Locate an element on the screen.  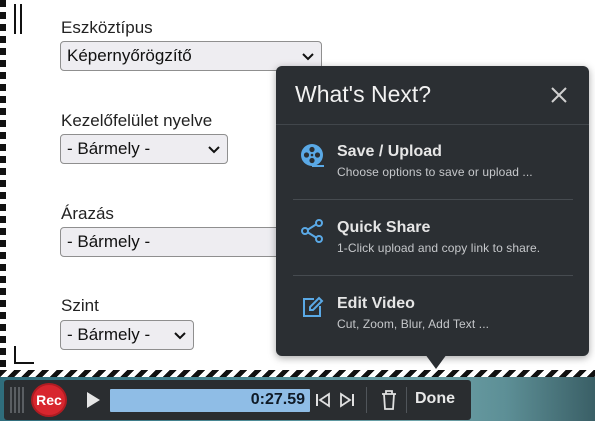
drag-handle is located at coordinates (18, 400).